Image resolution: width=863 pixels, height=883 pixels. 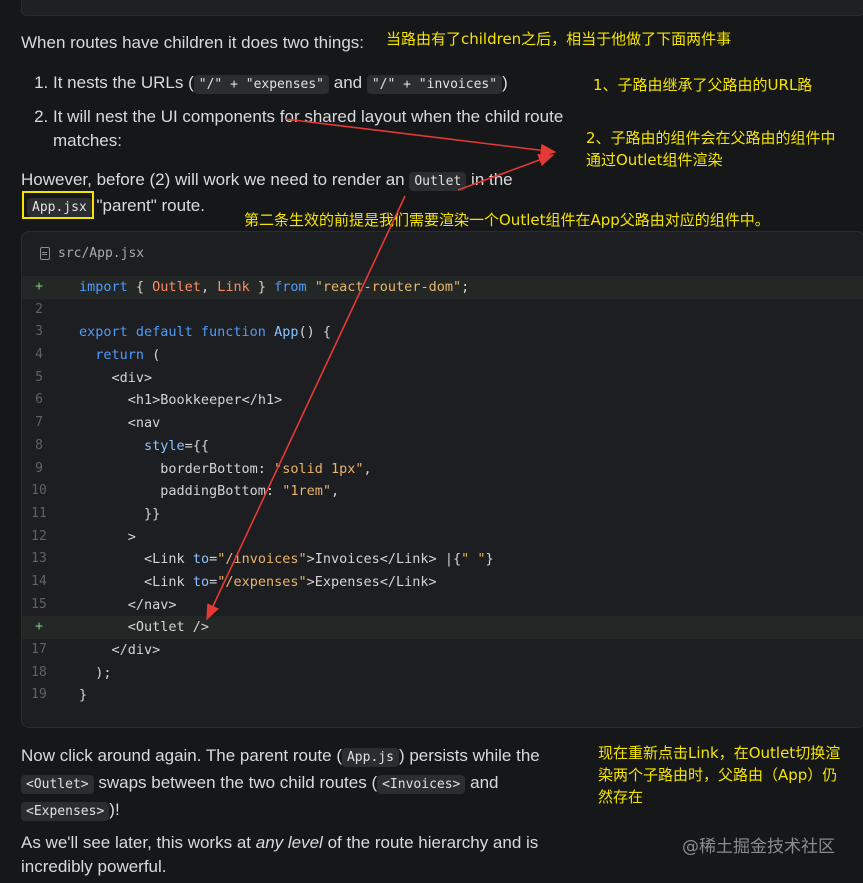 What do you see at coordinates (39, 309) in the screenshot?
I see `code-line: 2` at bounding box center [39, 309].